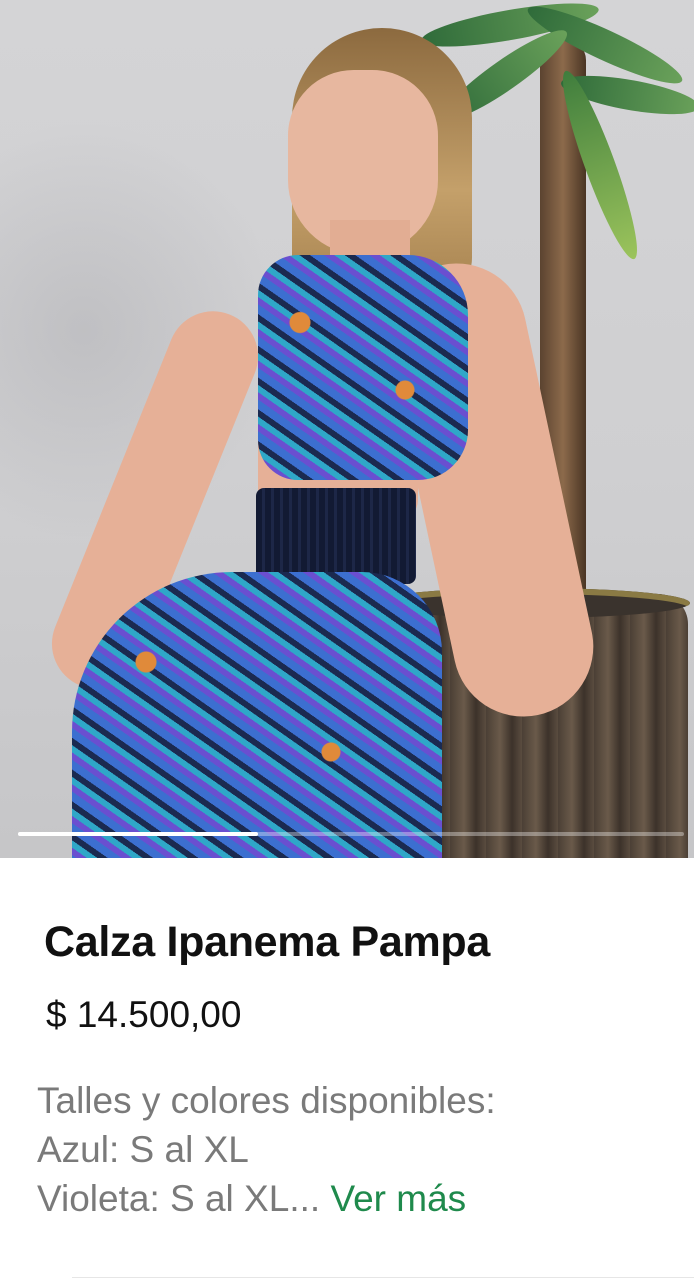  What do you see at coordinates (144, 1014) in the screenshot?
I see `product-price: $ 14.500,00` at bounding box center [144, 1014].